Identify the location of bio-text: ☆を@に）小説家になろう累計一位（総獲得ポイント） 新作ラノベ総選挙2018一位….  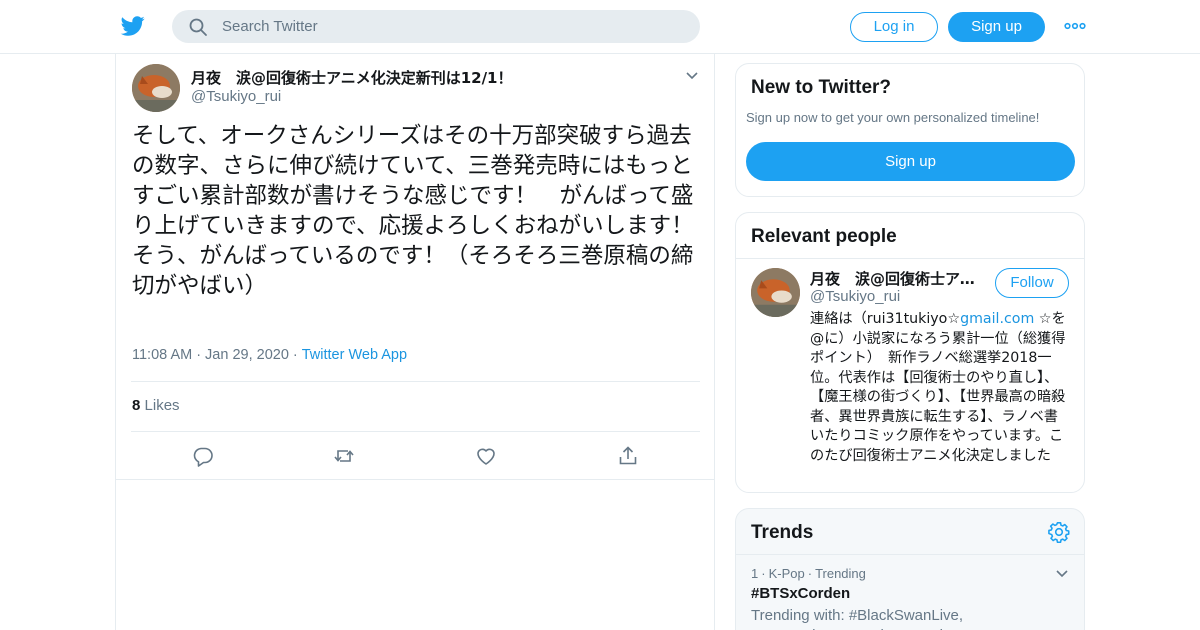
(938, 387).